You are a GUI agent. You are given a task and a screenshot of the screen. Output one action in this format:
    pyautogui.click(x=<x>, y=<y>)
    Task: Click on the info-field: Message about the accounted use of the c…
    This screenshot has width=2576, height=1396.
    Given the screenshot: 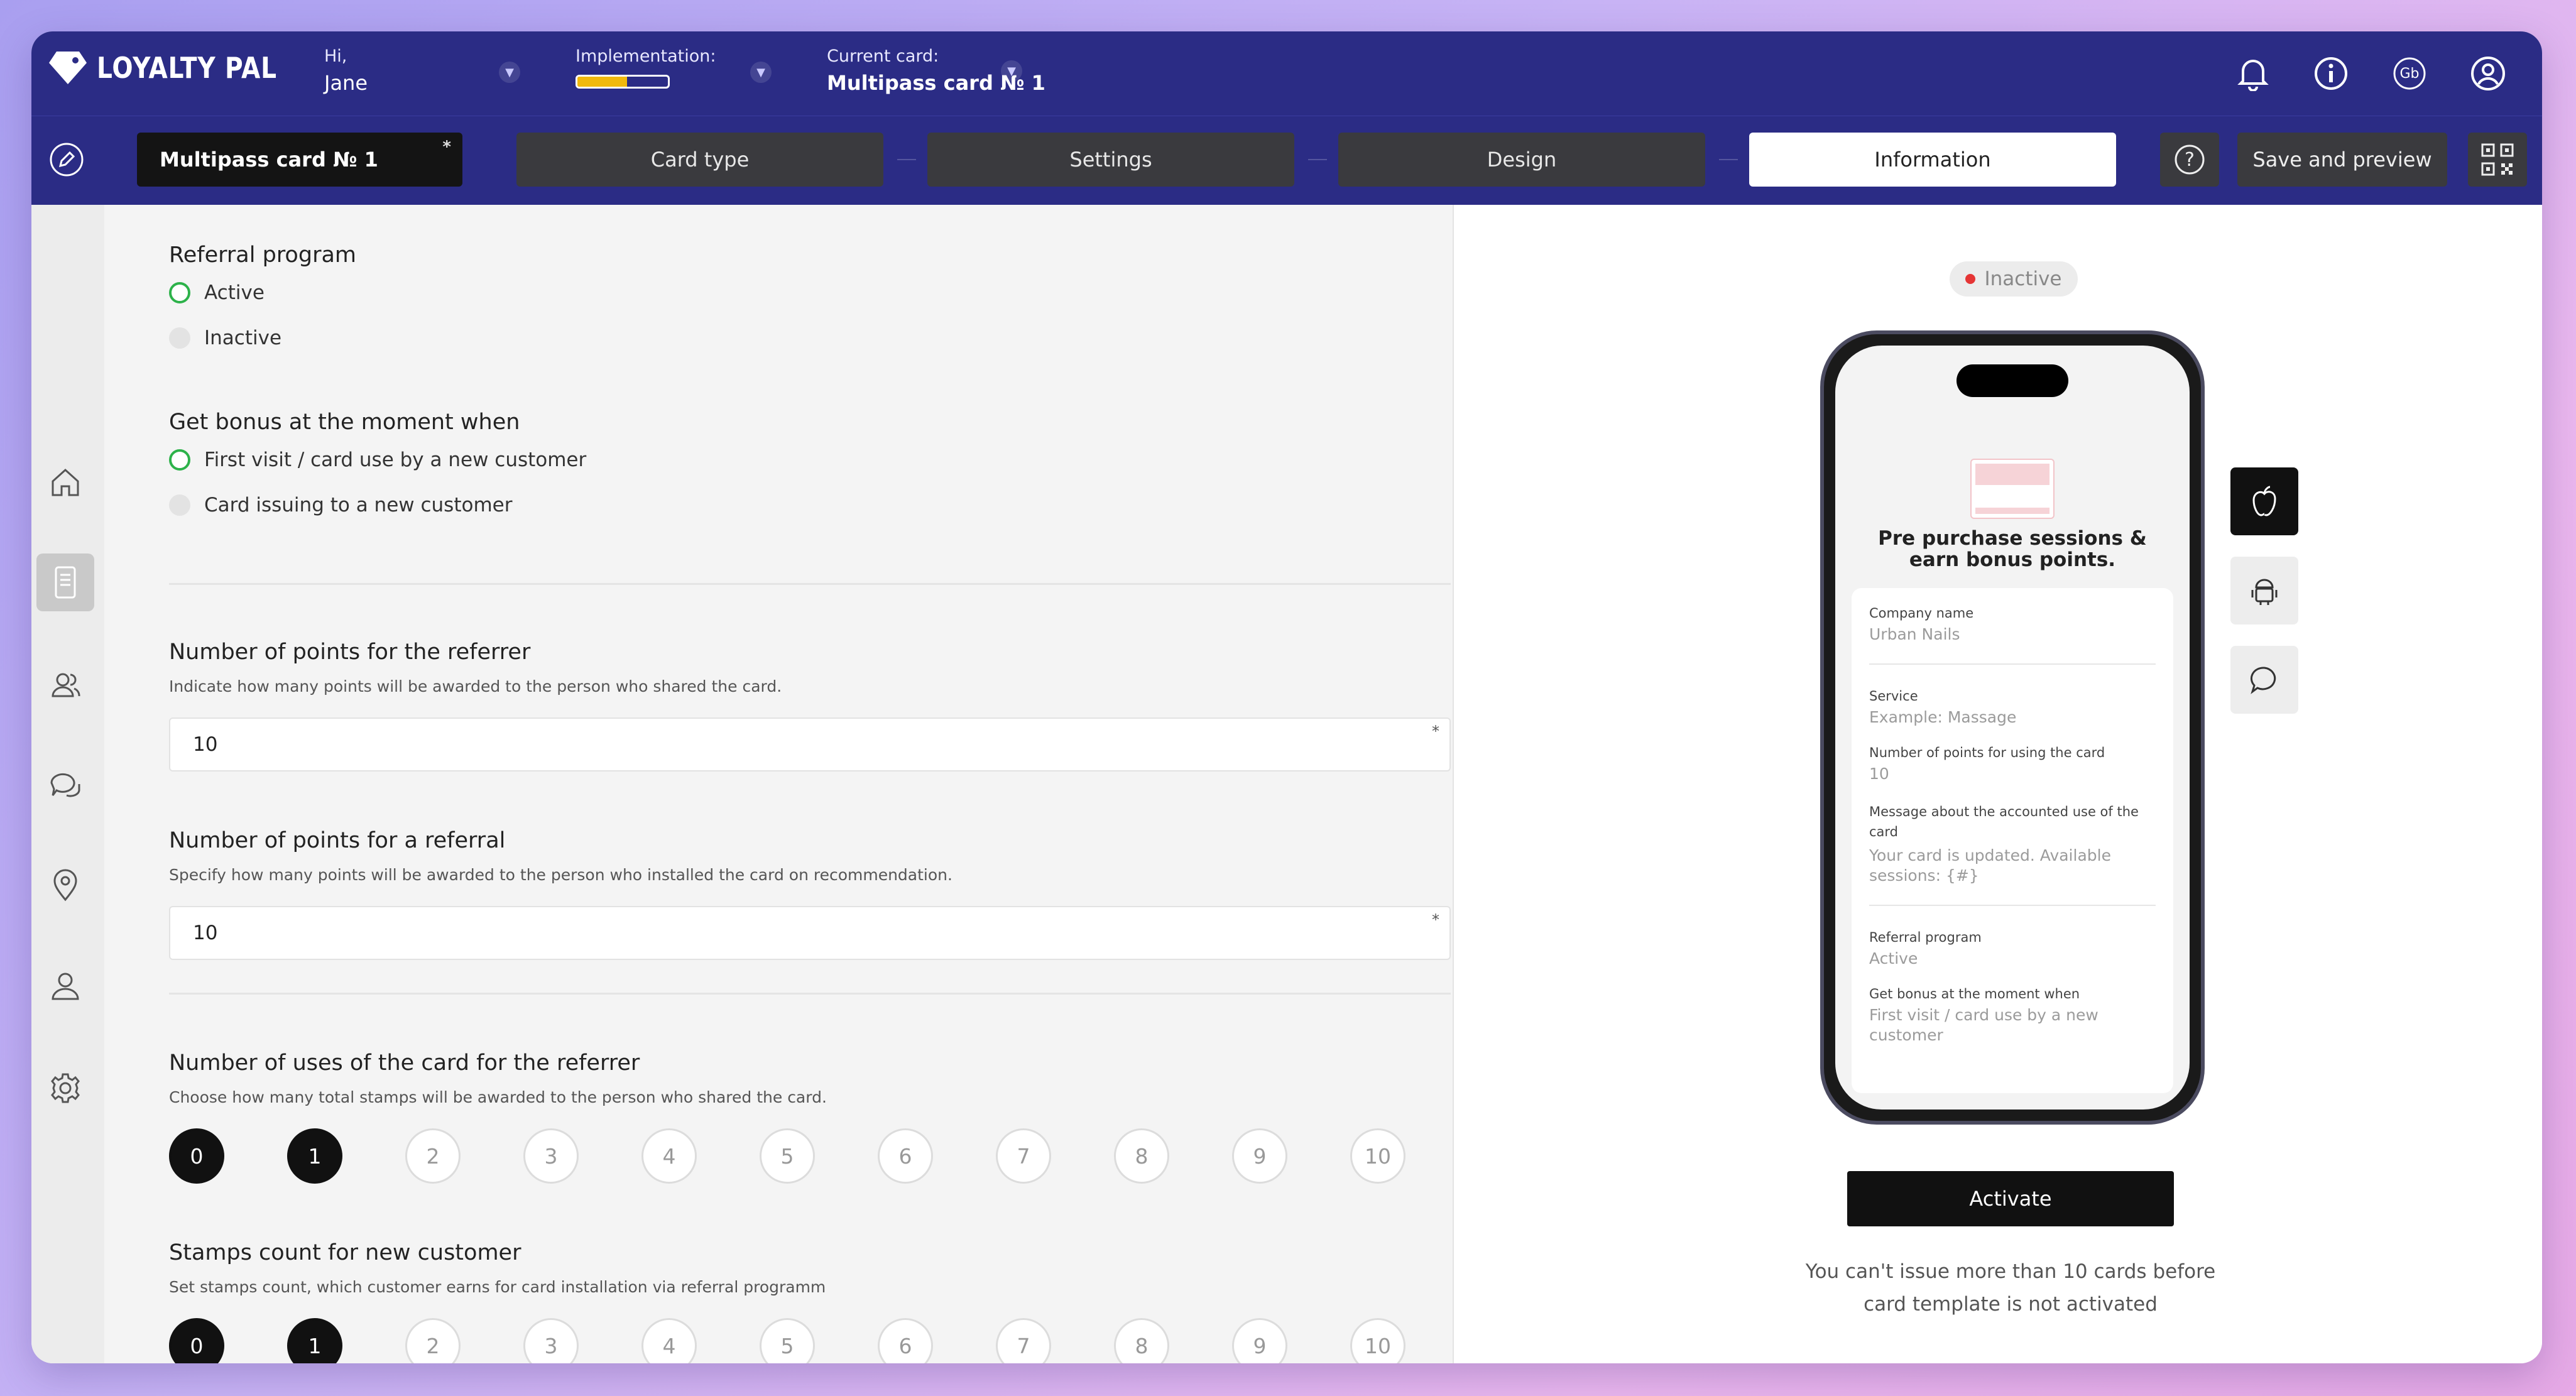 What is the action you would take?
    pyautogui.click(x=2012, y=844)
    